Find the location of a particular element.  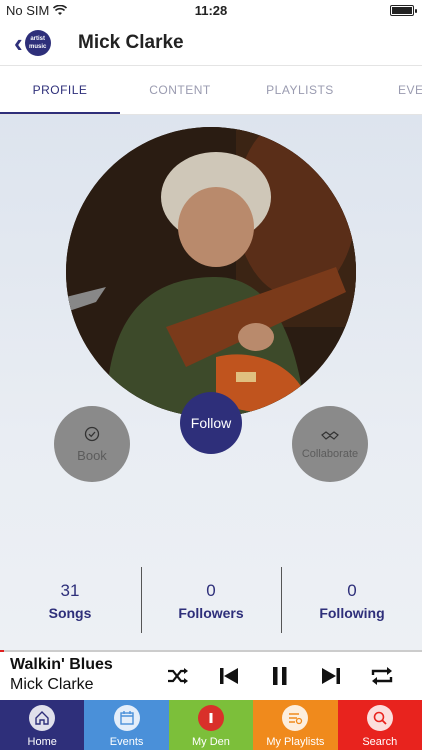

follow-button: Follow is located at coordinates (211, 423).